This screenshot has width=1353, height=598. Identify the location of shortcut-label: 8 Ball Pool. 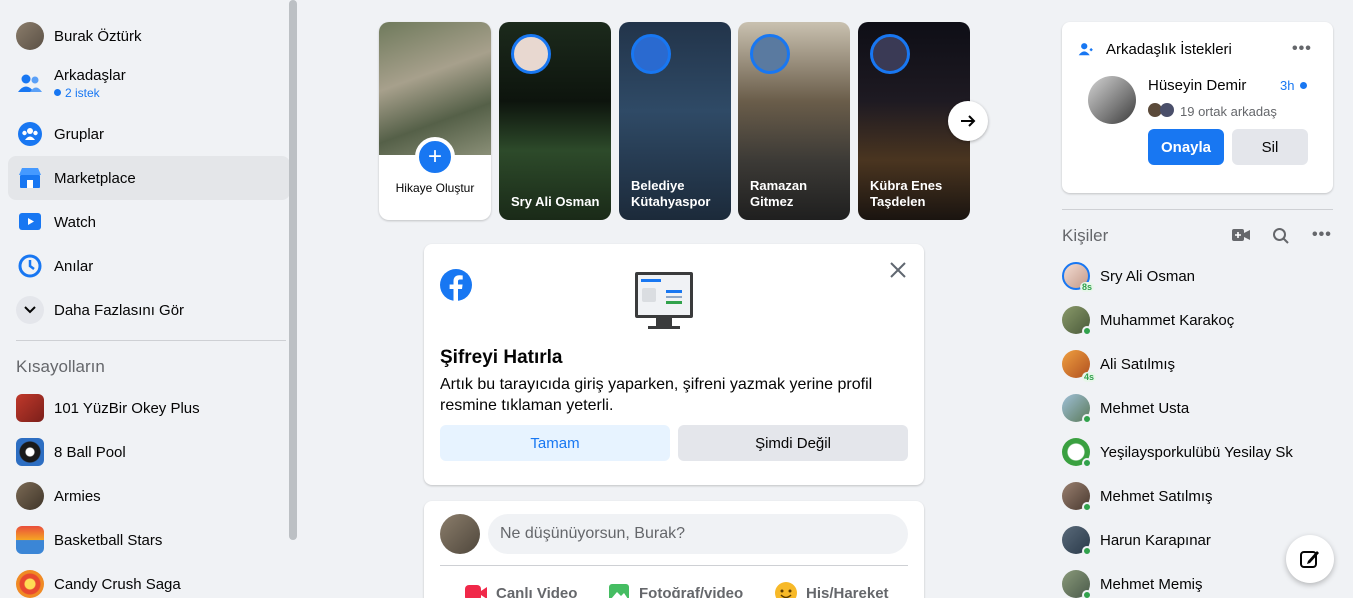
(90, 452).